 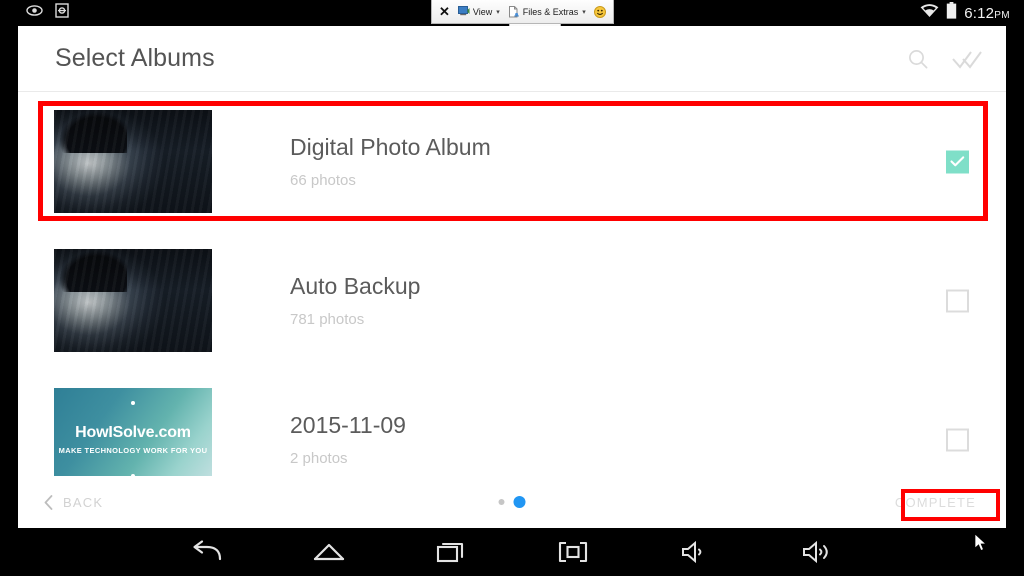 What do you see at coordinates (482, 11) in the screenshot?
I see `toolbar-view-label: View` at bounding box center [482, 11].